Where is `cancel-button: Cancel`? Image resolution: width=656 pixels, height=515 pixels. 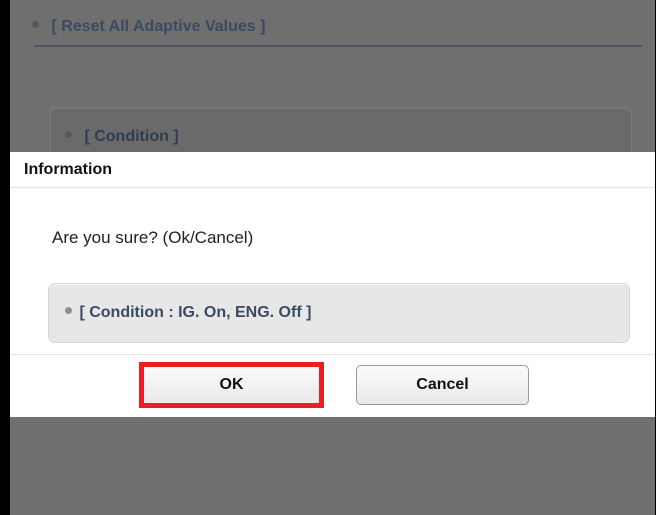 cancel-button: Cancel is located at coordinates (442, 385).